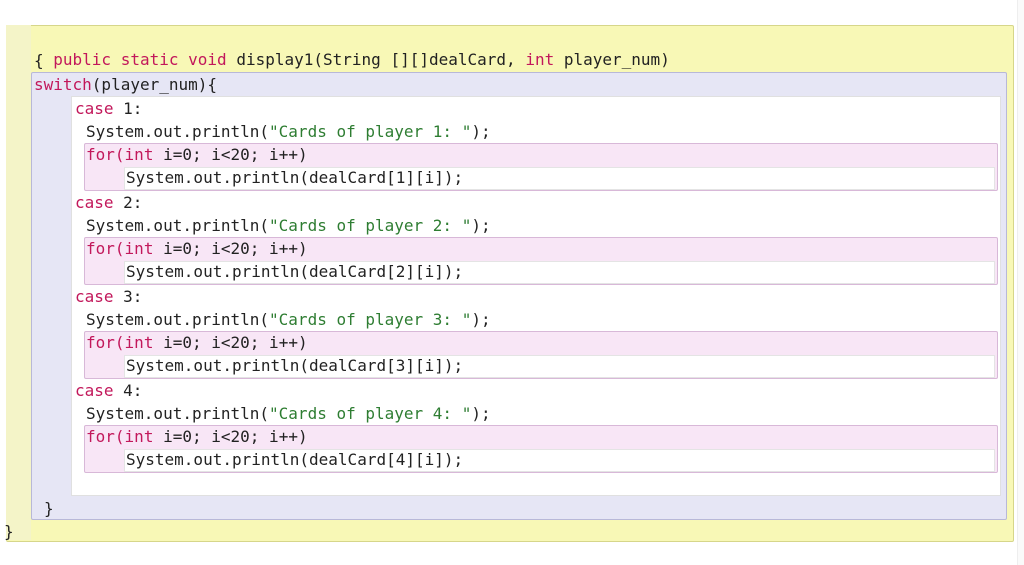  Describe the element at coordinates (370, 225) in the screenshot. I see `string-literal: "Cards of player 2: "` at that location.